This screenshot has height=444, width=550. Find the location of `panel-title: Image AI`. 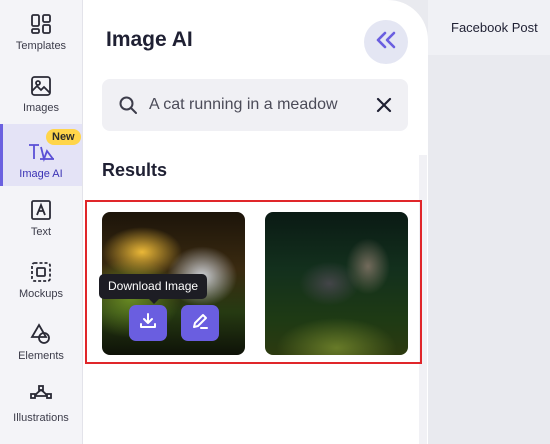

panel-title: Image AI is located at coordinates (149, 39).